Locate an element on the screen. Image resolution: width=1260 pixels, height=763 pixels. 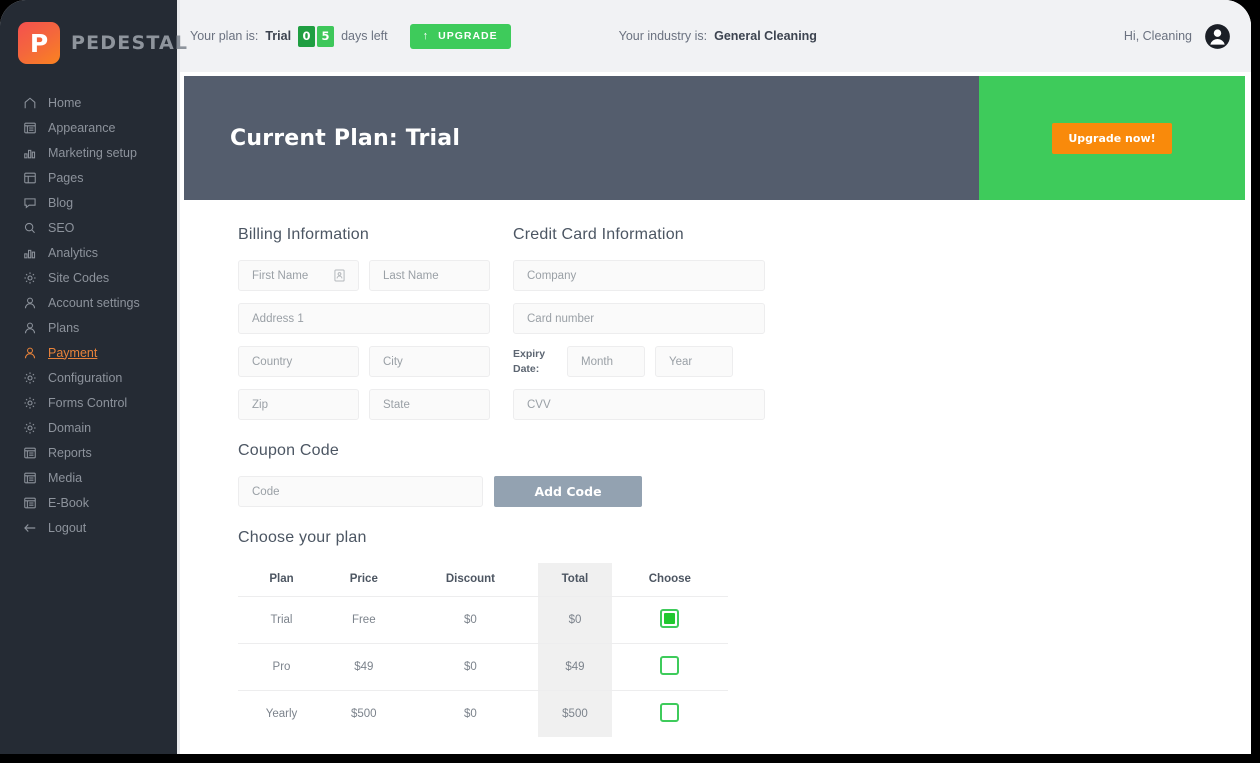
sidebar-item-reports: Reports is located at coordinates (88, 452).